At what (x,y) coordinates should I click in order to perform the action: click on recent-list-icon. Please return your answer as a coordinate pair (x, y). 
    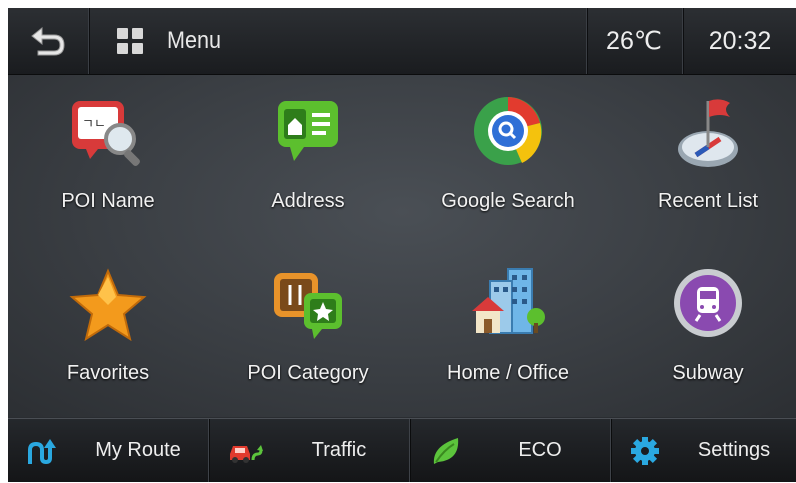
    Looking at the image, I should click on (708, 133).